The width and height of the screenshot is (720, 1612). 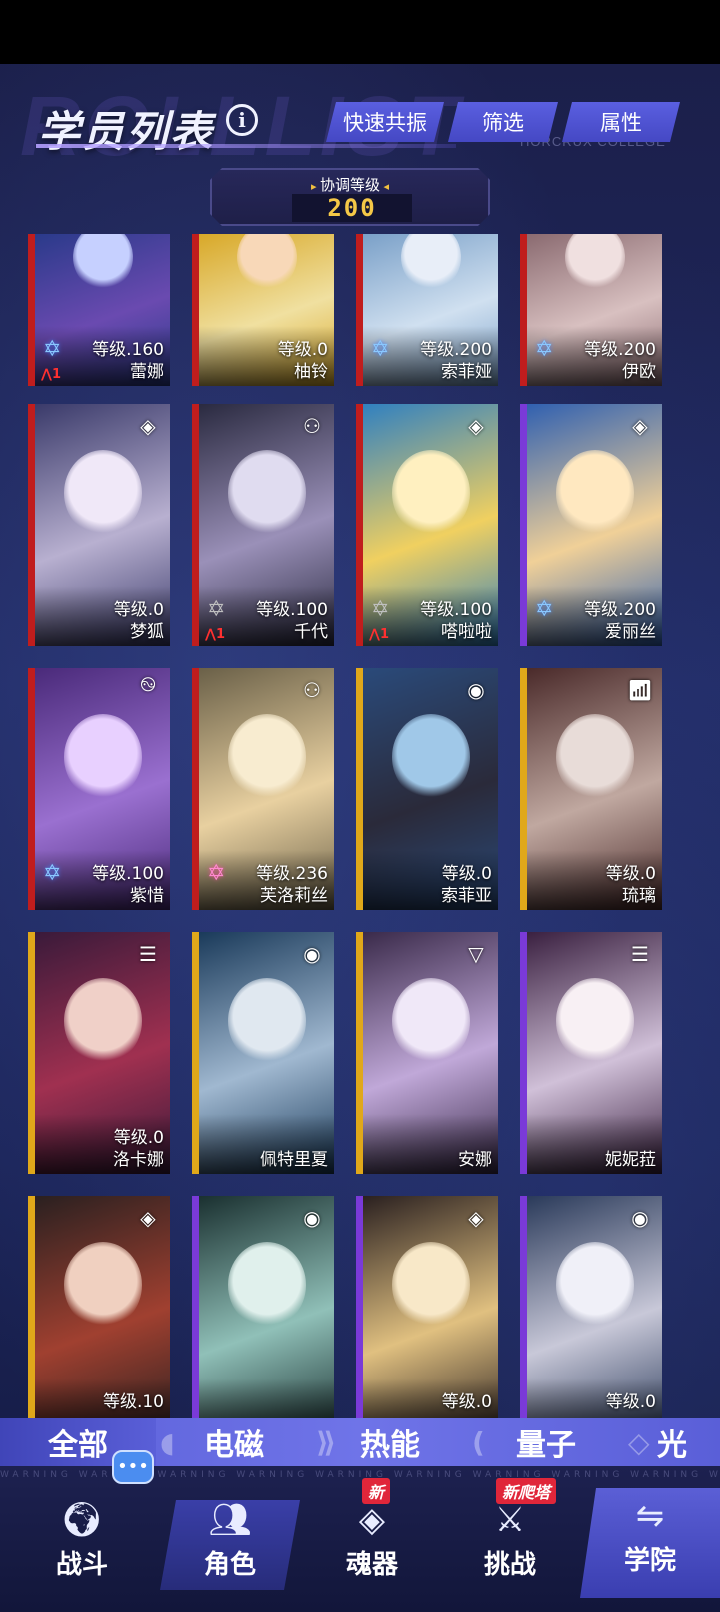 What do you see at coordinates (133, 1402) in the screenshot?
I see `character-level: 等级.10` at bounding box center [133, 1402].